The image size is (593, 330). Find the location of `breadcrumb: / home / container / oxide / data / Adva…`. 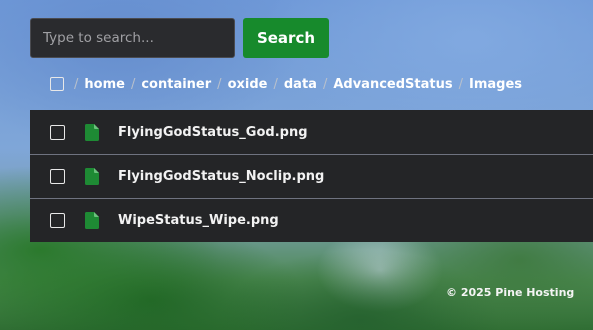

breadcrumb: / home / container / oxide / data / Adva… is located at coordinates (286, 84).